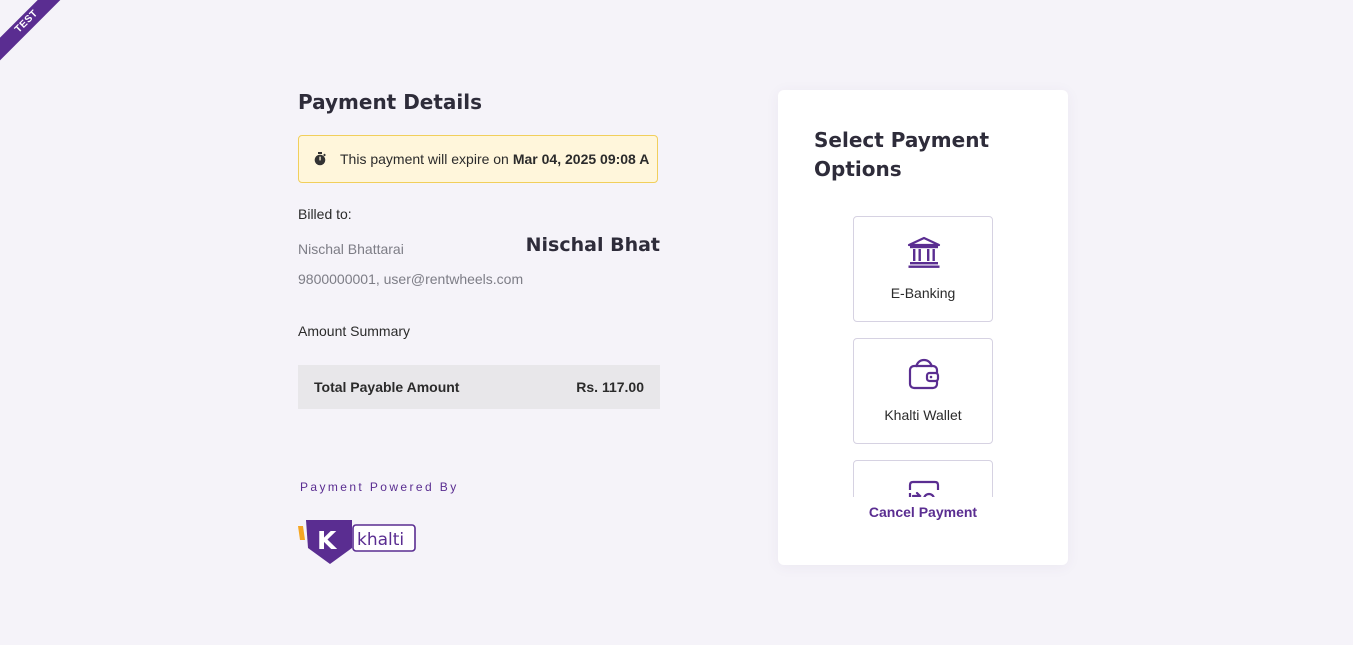 The image size is (1353, 645). I want to click on test-ribbon-label: TEST, so click(36, 33).